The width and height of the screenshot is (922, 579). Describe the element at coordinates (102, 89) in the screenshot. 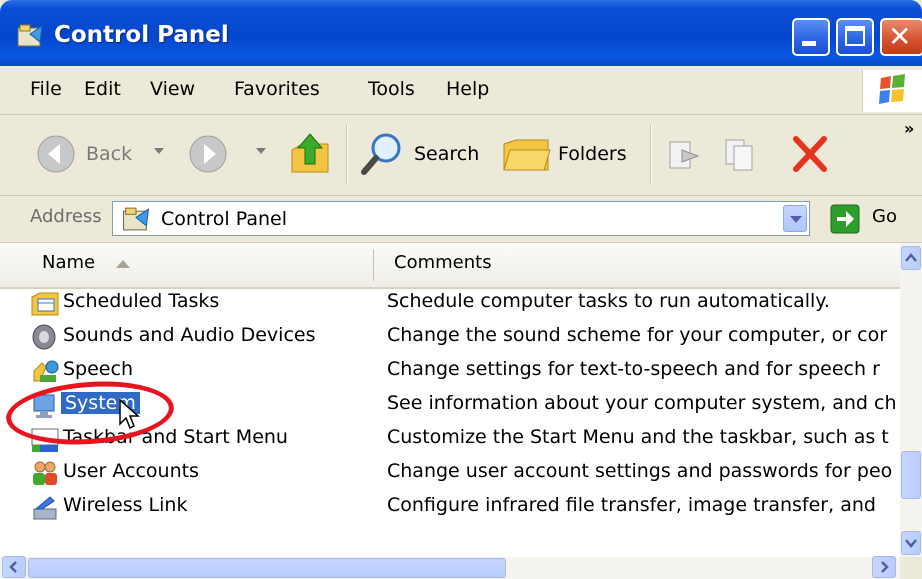

I see `menu-edit: Edit` at that location.